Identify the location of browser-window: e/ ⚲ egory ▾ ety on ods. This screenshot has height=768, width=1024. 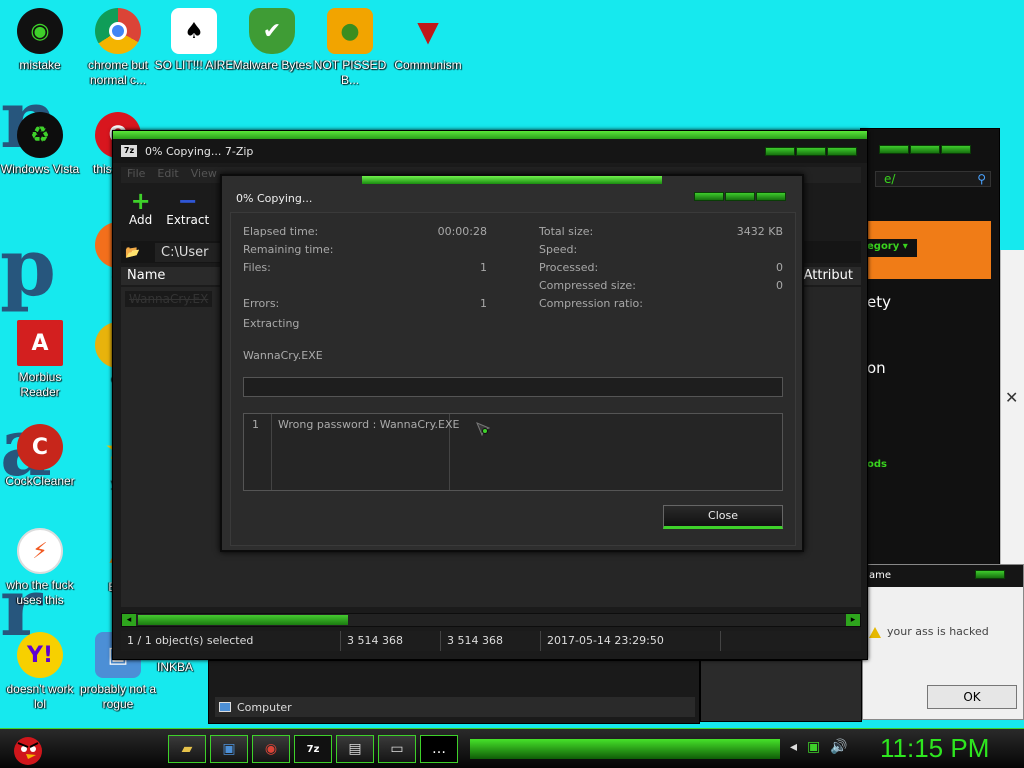
(930, 348).